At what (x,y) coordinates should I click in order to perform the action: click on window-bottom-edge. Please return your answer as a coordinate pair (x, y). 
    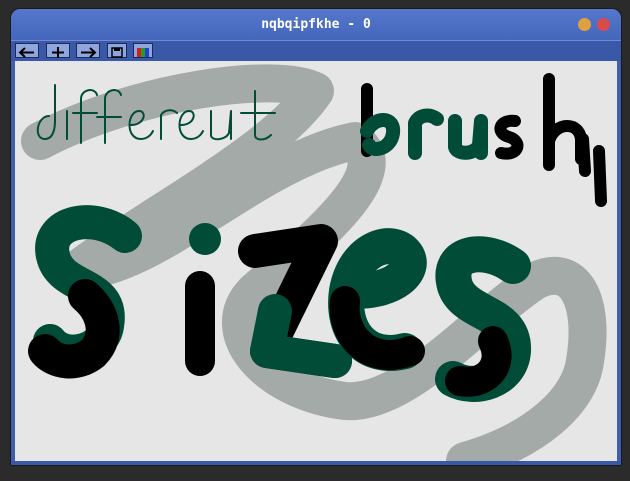
    Looking at the image, I should click on (316, 463).